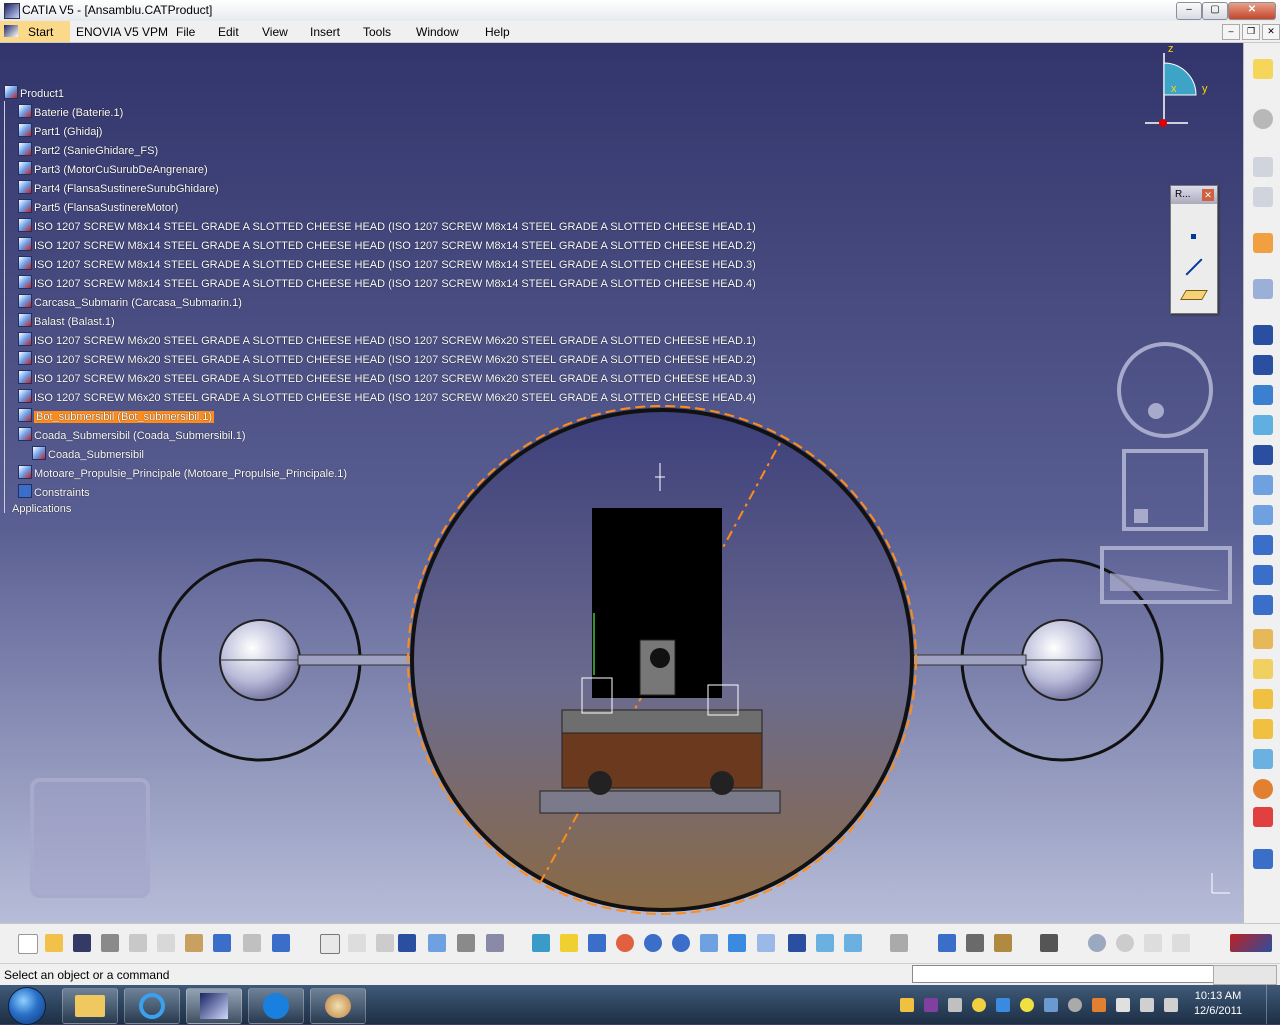 The image size is (1280, 1025). What do you see at coordinates (1263, 817) in the screenshot?
I see `quick-constraint-icon` at bounding box center [1263, 817].